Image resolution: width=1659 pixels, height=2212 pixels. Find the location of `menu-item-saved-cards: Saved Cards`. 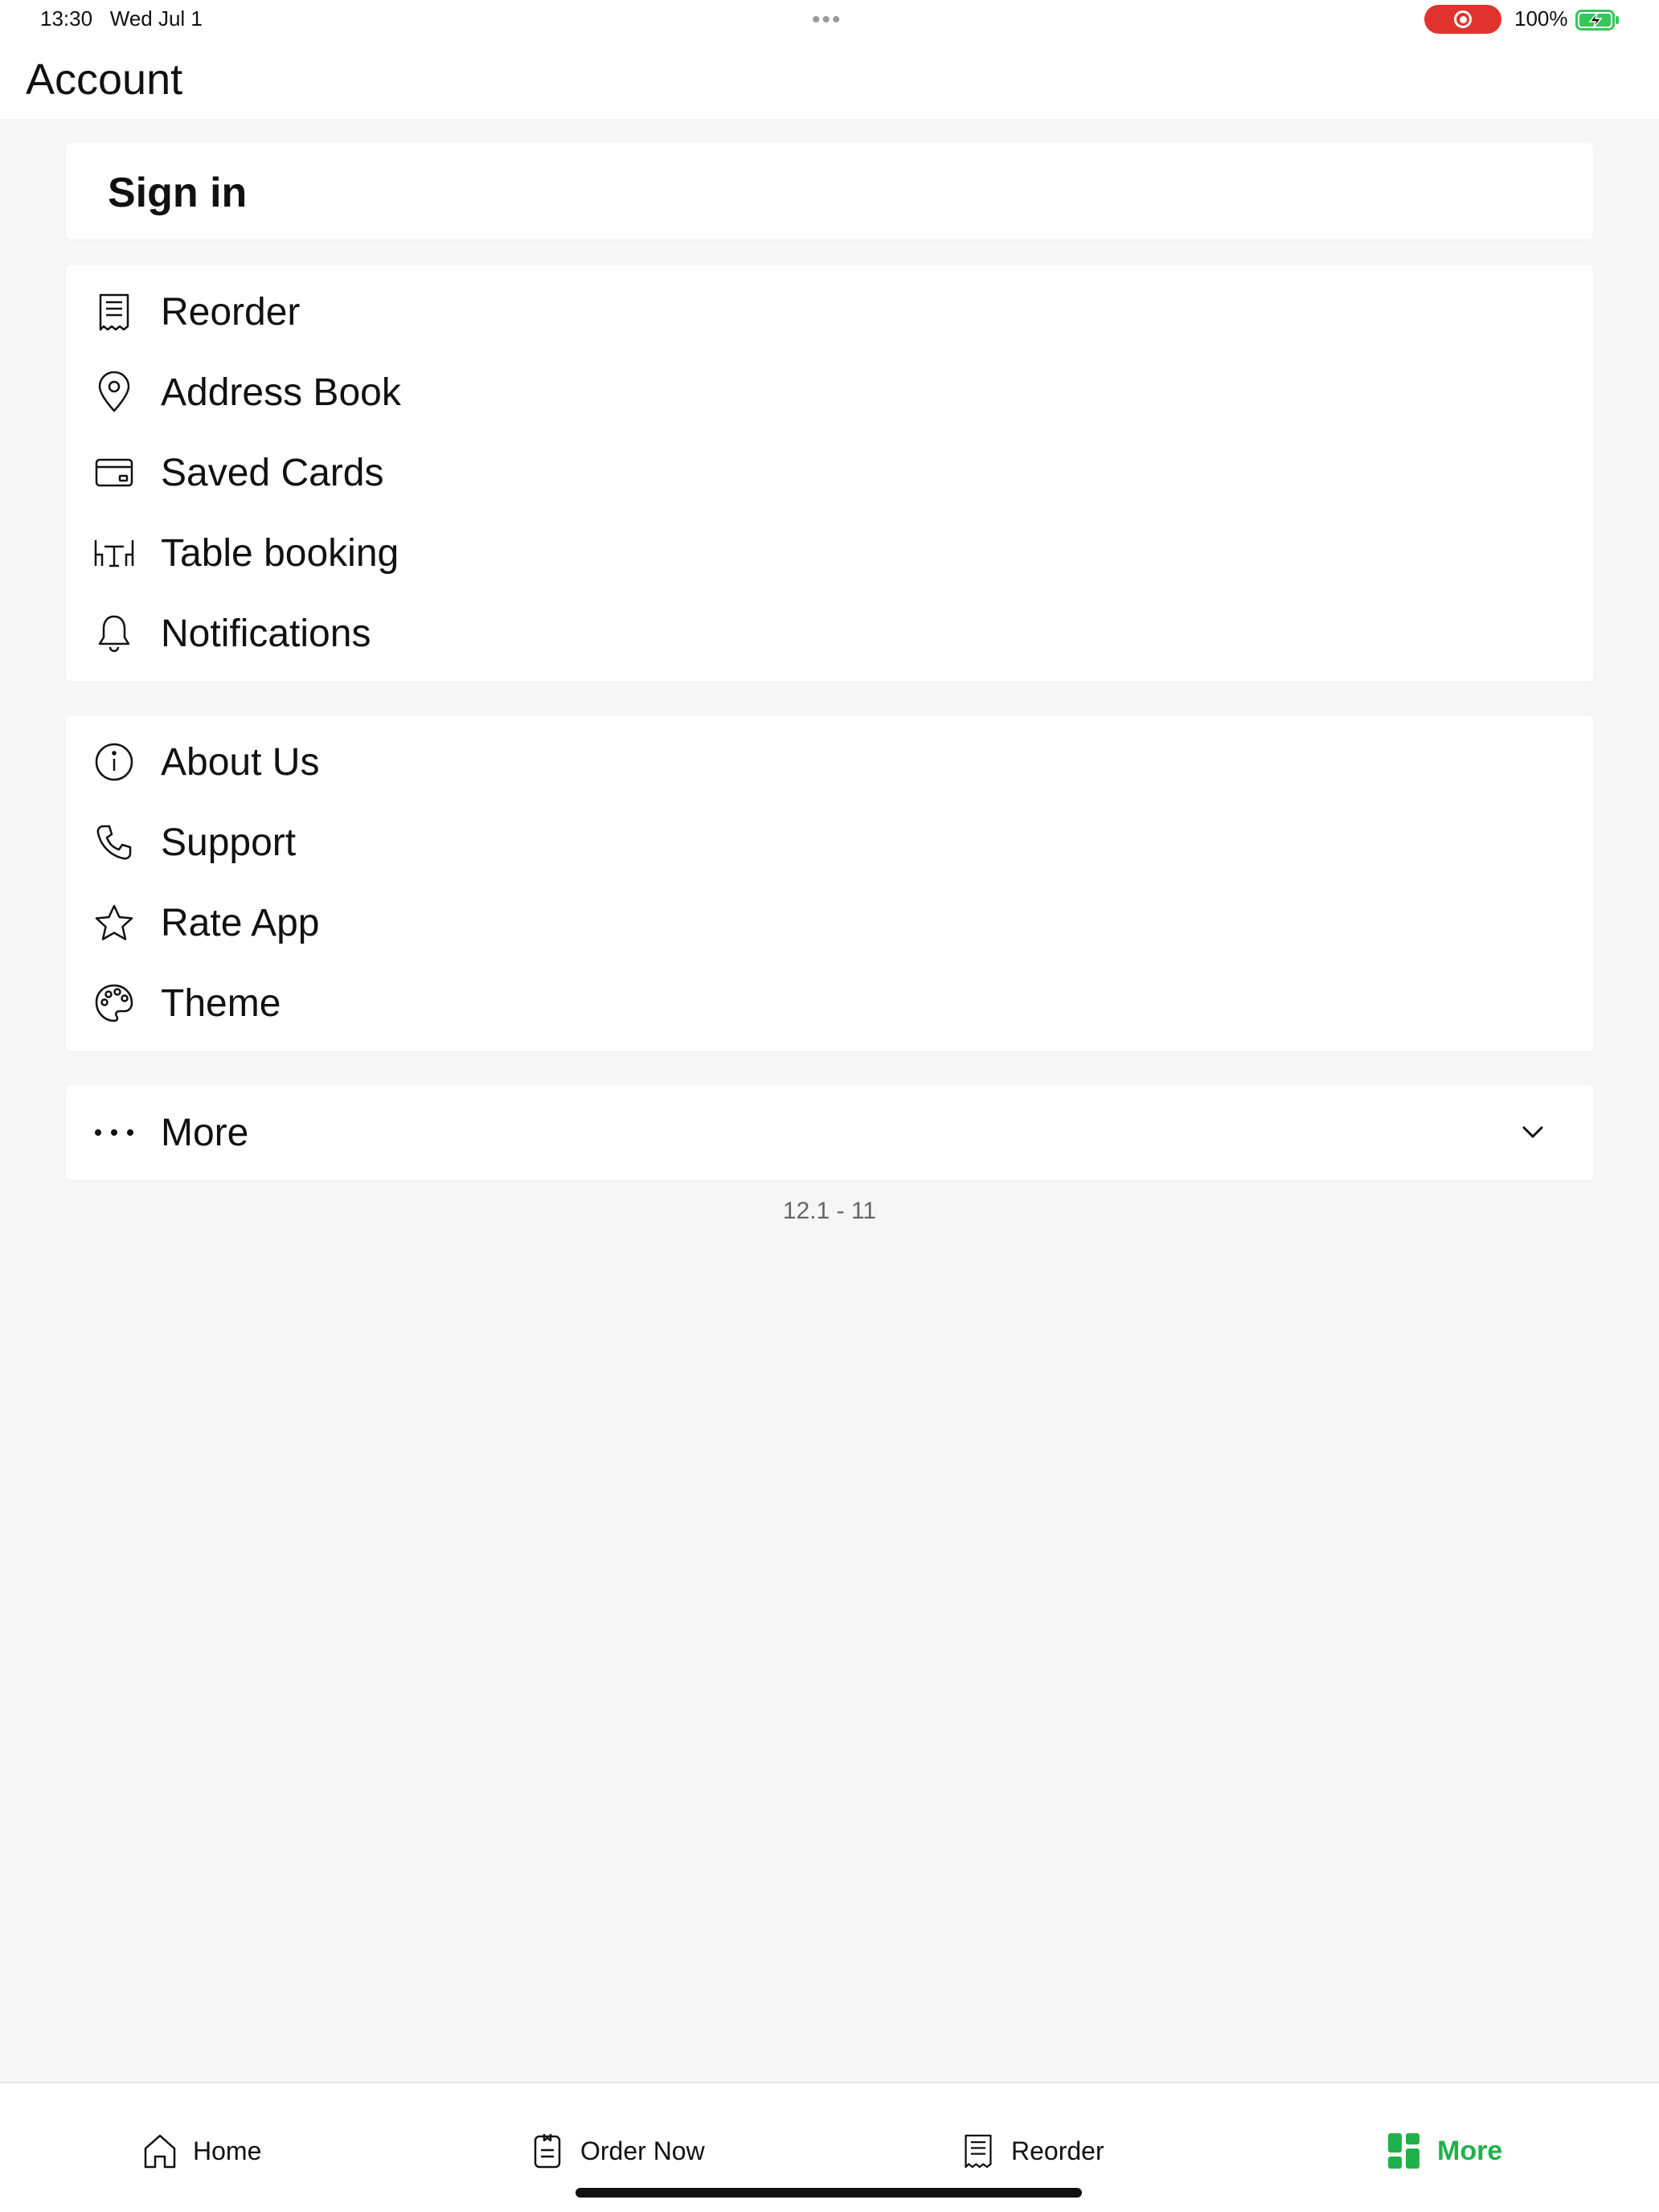

menu-item-saved-cards: Saved Cards is located at coordinates (829, 473).